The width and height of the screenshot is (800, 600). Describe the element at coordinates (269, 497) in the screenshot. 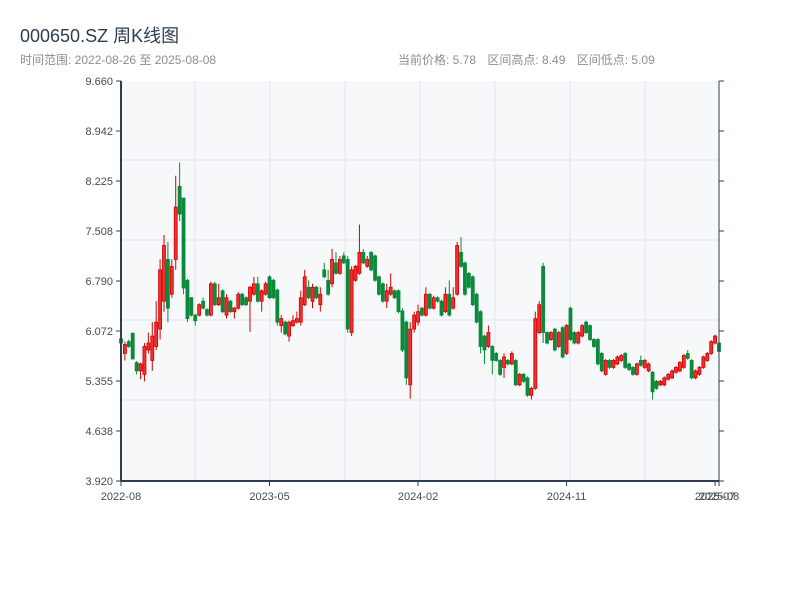

I see `x-tick-label: 2023-05` at that location.